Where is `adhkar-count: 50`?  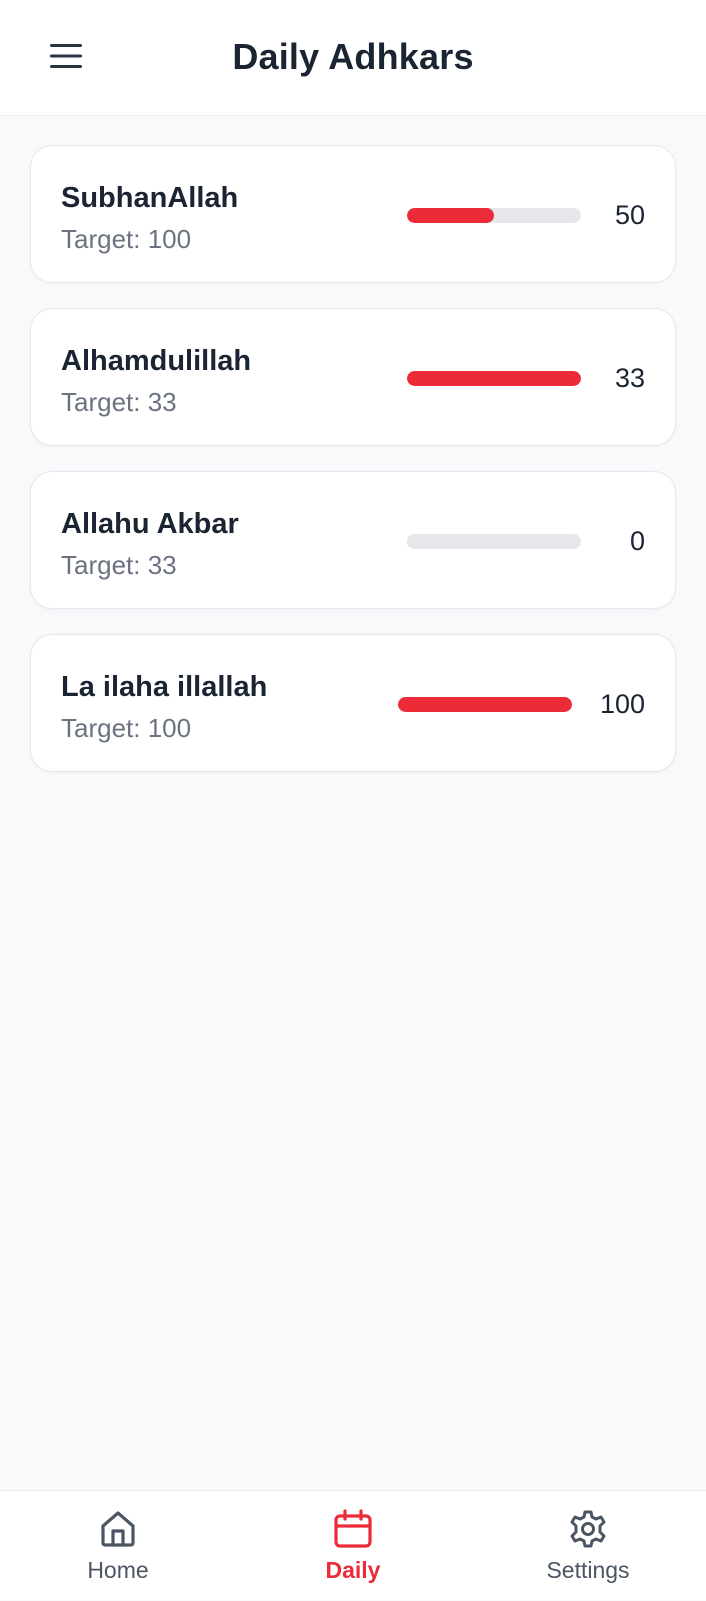 adhkar-count: 50 is located at coordinates (629, 214).